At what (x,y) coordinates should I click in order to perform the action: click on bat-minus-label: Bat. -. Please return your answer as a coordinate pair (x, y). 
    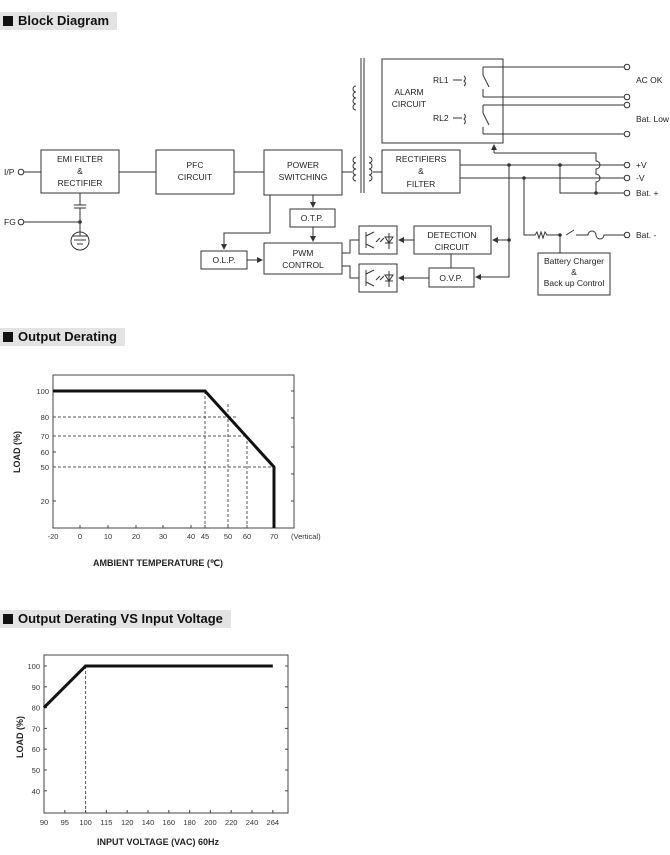
    Looking at the image, I should click on (646, 235).